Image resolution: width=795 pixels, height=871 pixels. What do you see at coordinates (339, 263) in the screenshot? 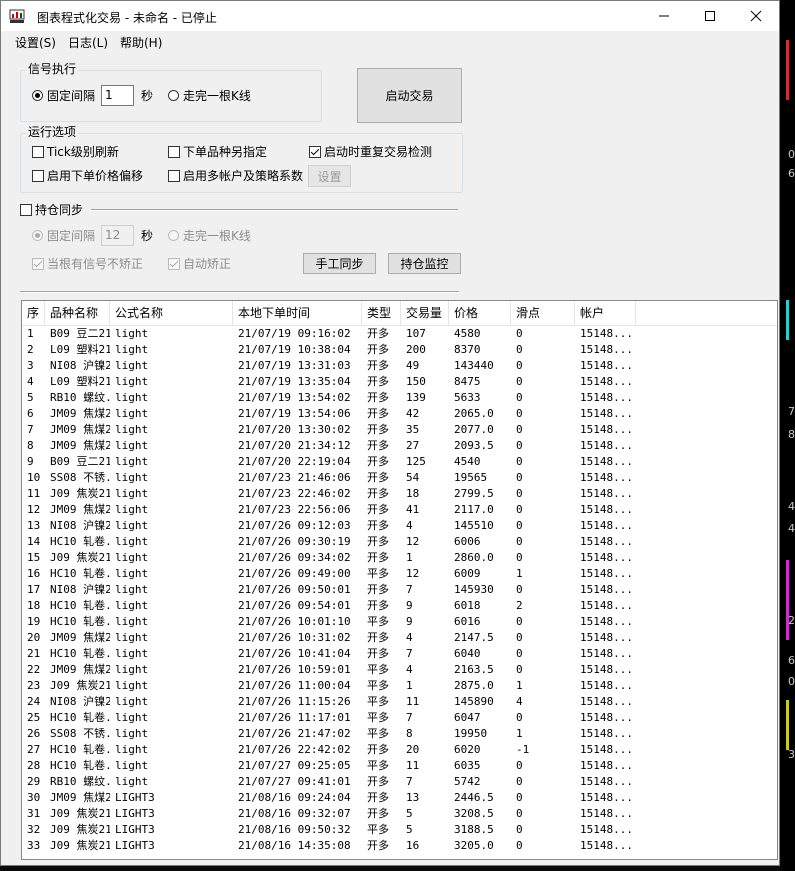
I see `manual-sync-button: 手工同步` at bounding box center [339, 263].